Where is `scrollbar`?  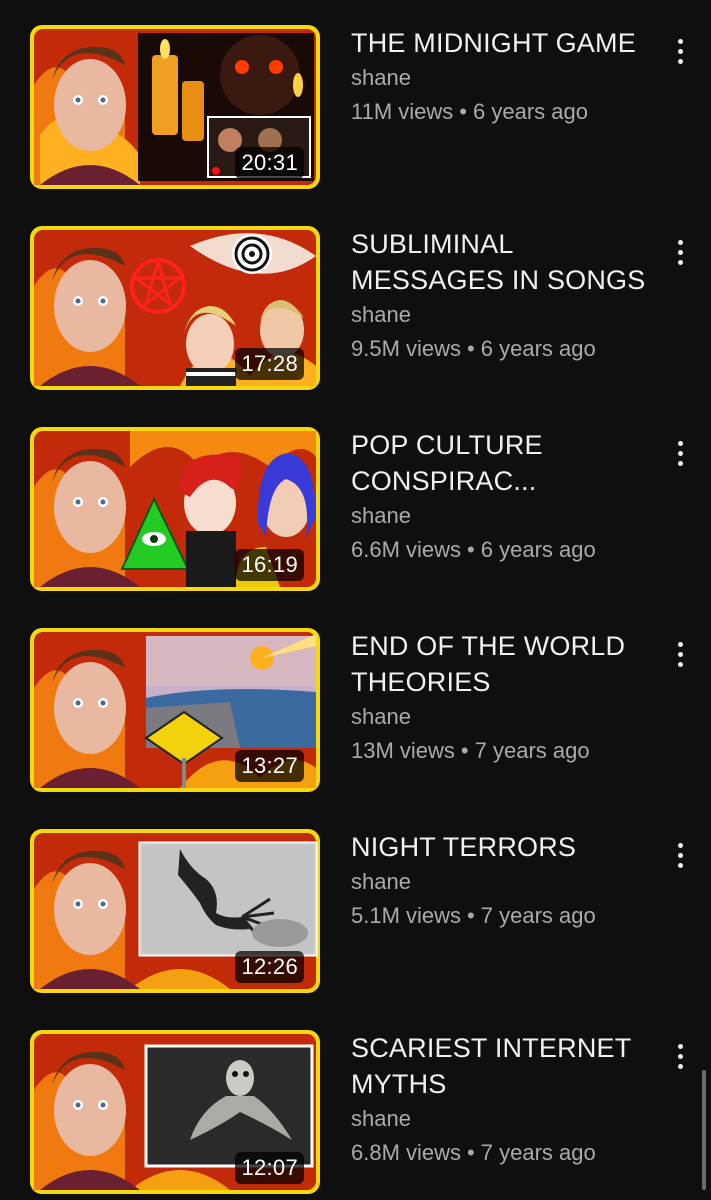
scrollbar is located at coordinates (704, 1130).